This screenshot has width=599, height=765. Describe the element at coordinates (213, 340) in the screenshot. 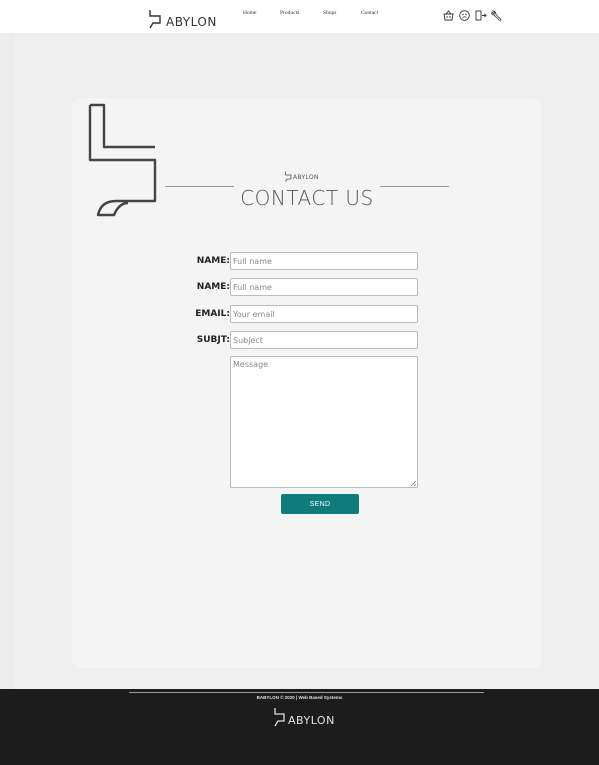

I see `subject-label: SUBJT:` at that location.